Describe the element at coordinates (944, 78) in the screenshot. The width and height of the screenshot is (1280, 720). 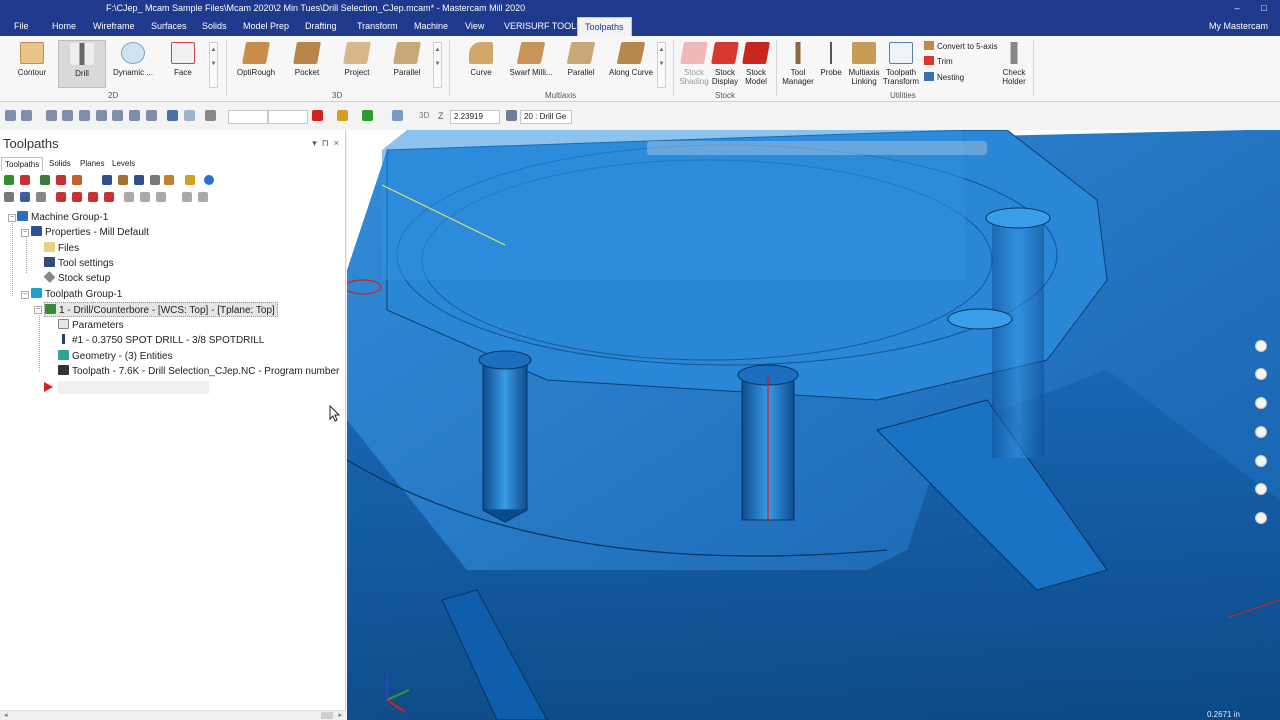
I see `nesting-button: Nesting` at that location.